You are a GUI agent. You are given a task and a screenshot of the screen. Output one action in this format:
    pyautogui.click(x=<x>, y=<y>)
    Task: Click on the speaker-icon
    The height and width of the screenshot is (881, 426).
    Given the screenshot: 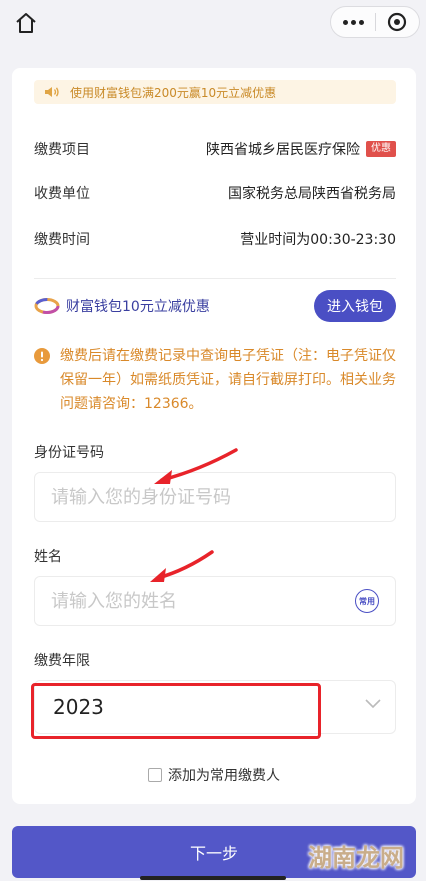 What is the action you would take?
    pyautogui.click(x=52, y=92)
    